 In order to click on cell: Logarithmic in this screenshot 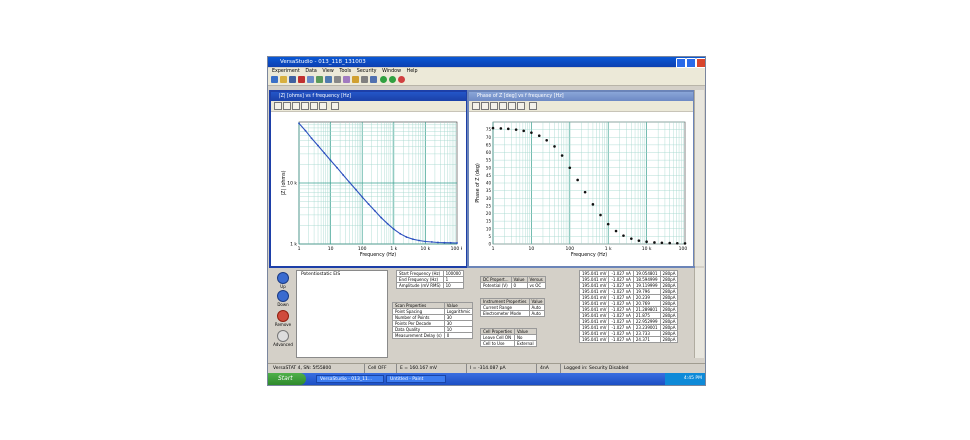, I will do `click(458, 311)`.